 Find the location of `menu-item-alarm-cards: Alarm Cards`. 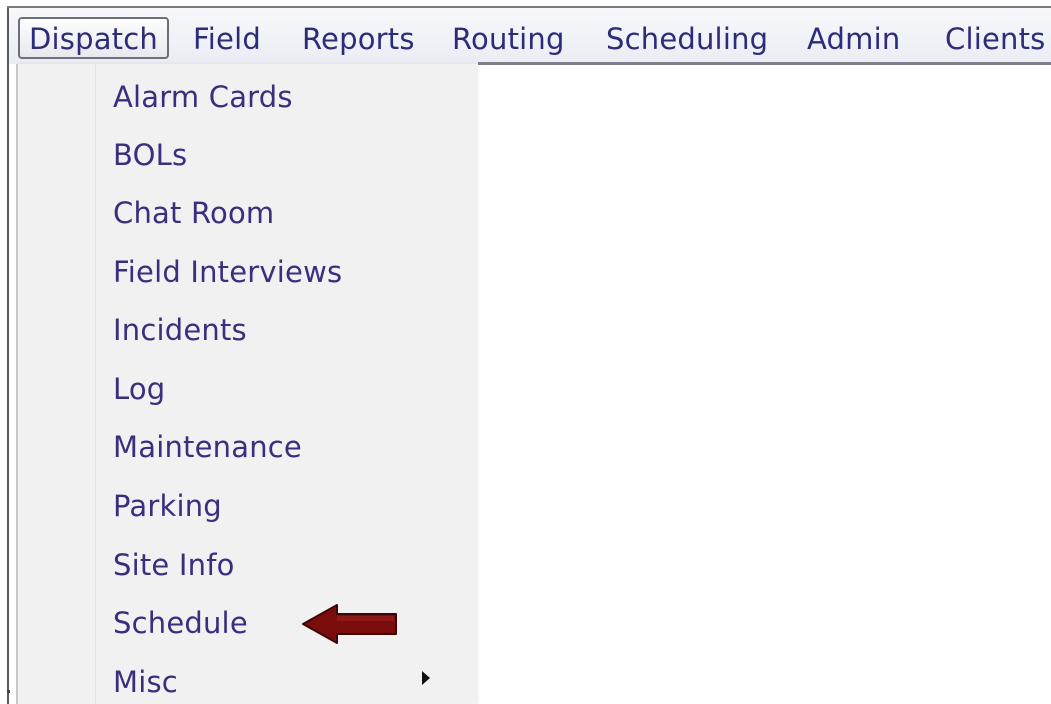

menu-item-alarm-cards: Alarm Cards is located at coordinates (203, 97).